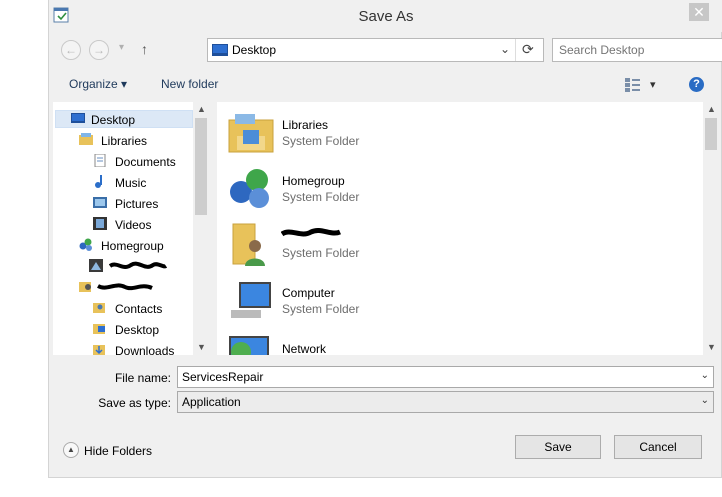  What do you see at coordinates (528, 49) in the screenshot?
I see `refresh-icon: ⟳` at bounding box center [528, 49].